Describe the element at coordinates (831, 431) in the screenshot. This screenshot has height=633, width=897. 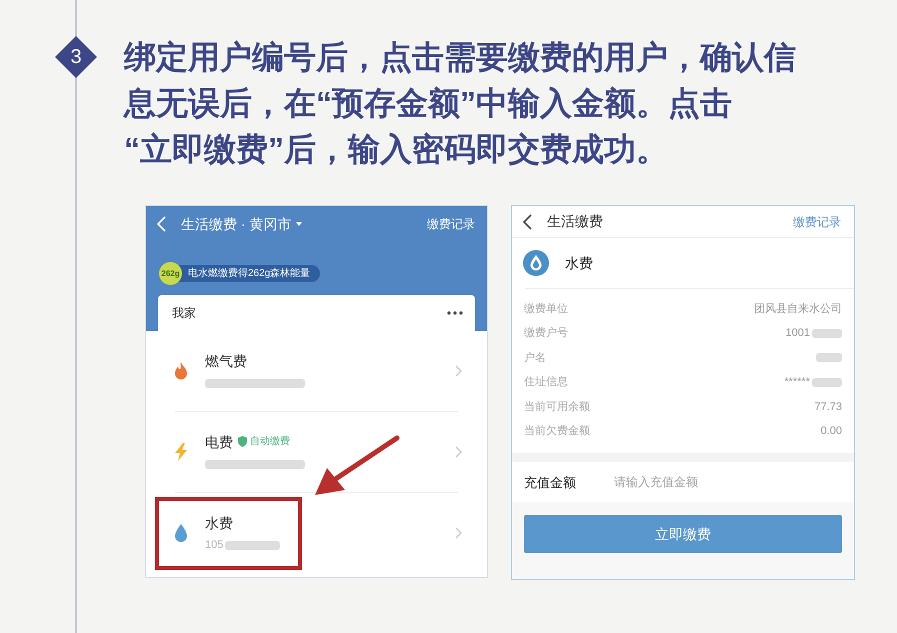
I see `detail-value: 0.00` at that location.